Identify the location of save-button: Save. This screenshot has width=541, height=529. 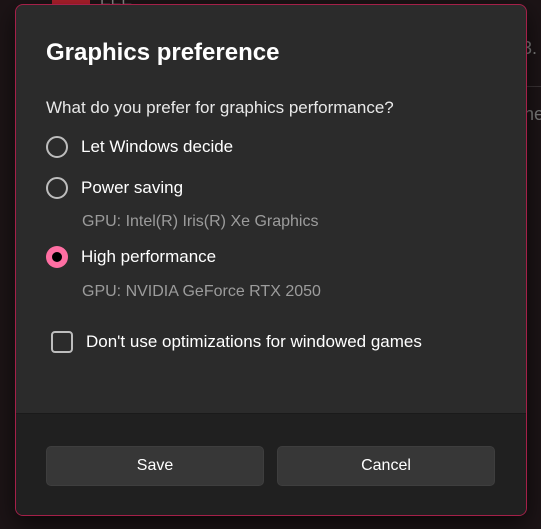
(155, 466).